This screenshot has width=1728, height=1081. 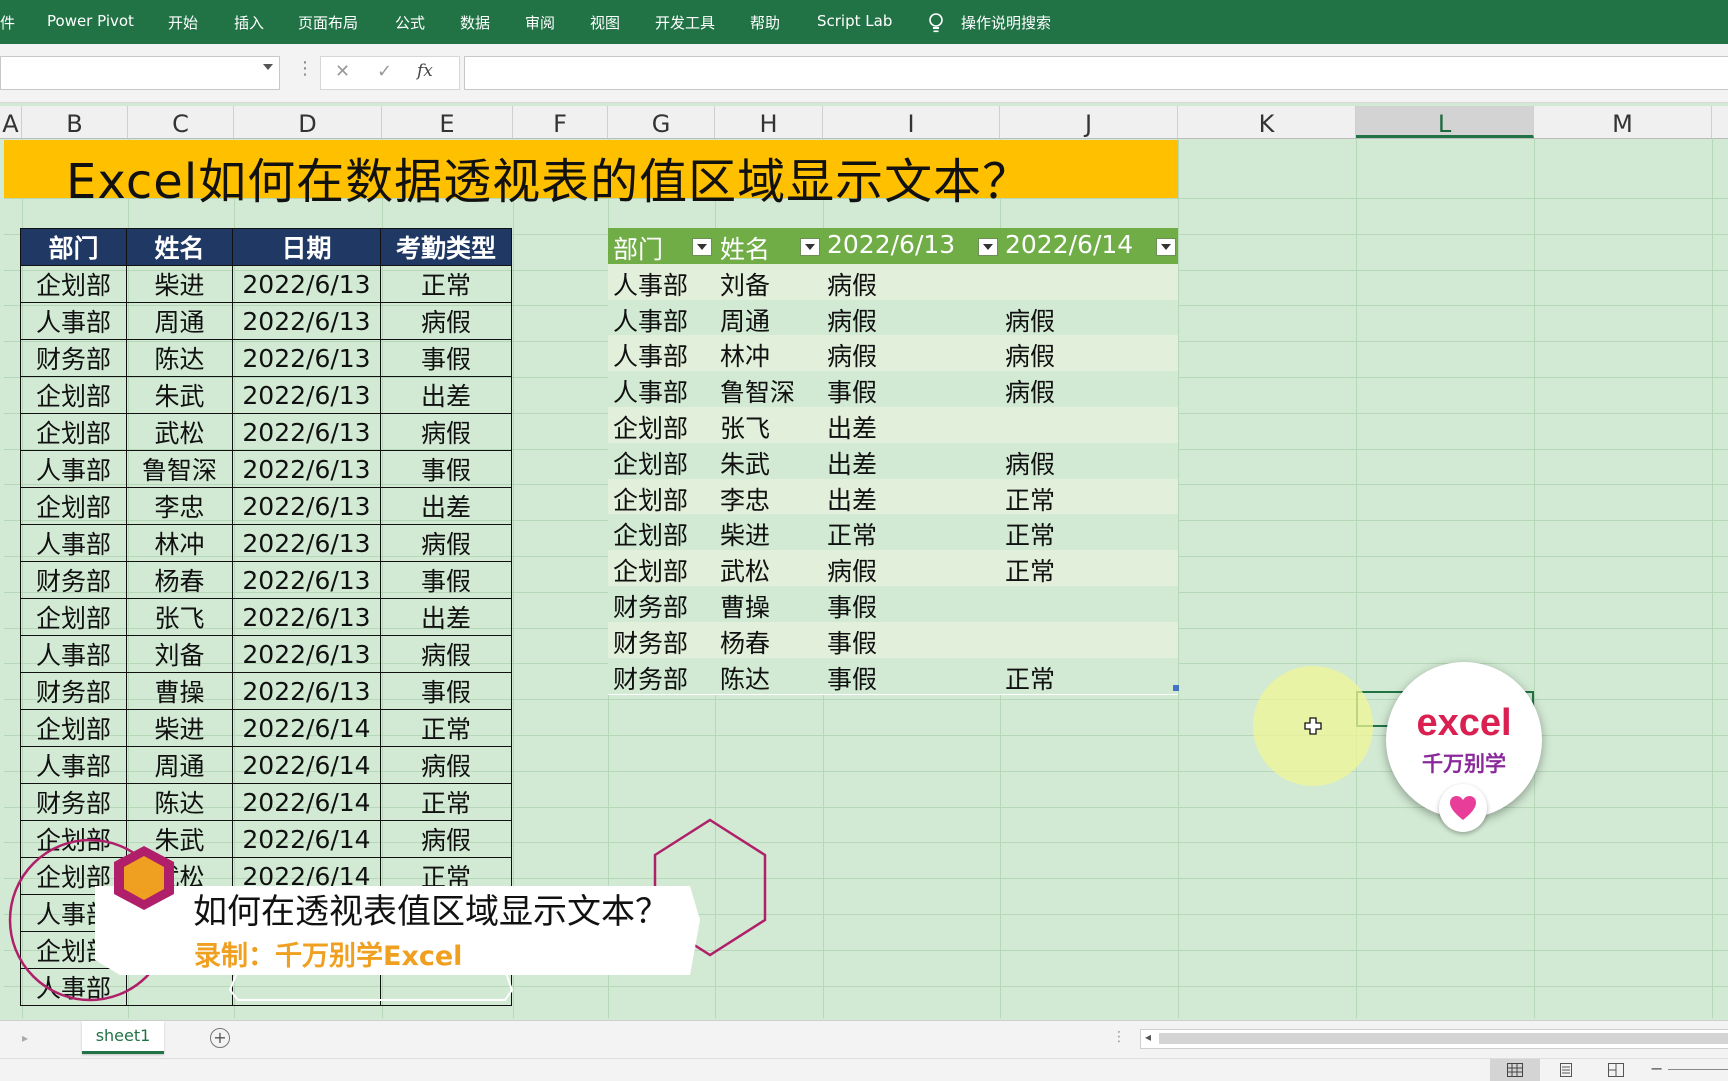 What do you see at coordinates (140, 73) in the screenshot?
I see `name-box` at bounding box center [140, 73].